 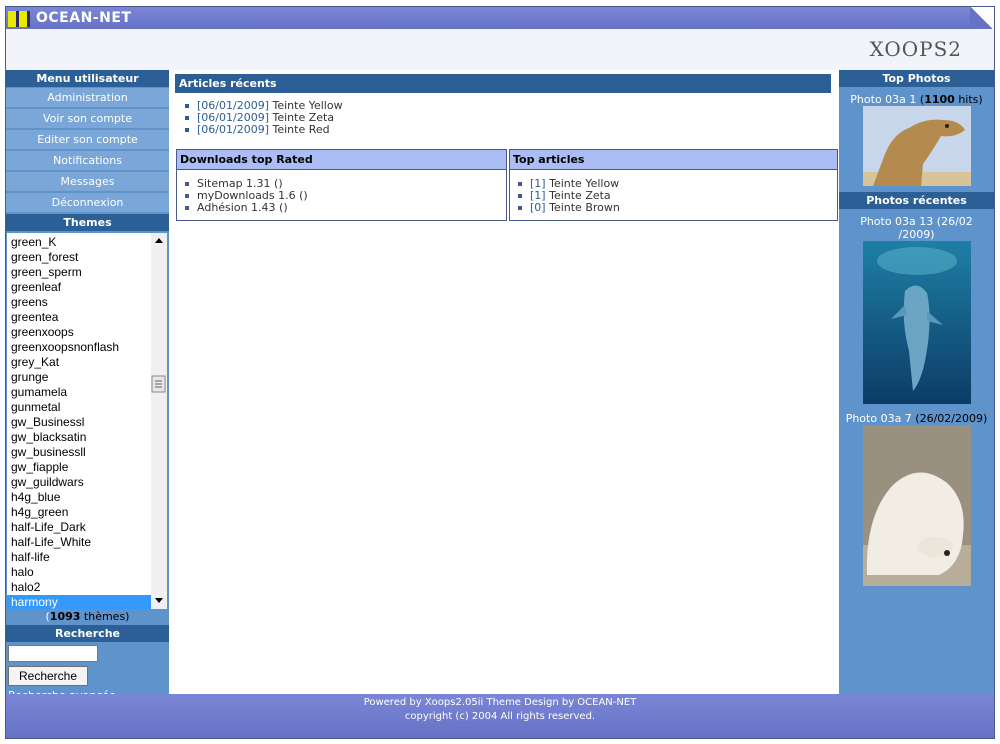 What do you see at coordinates (87, 181) in the screenshot?
I see `menu-item-messages: Messages` at bounding box center [87, 181].